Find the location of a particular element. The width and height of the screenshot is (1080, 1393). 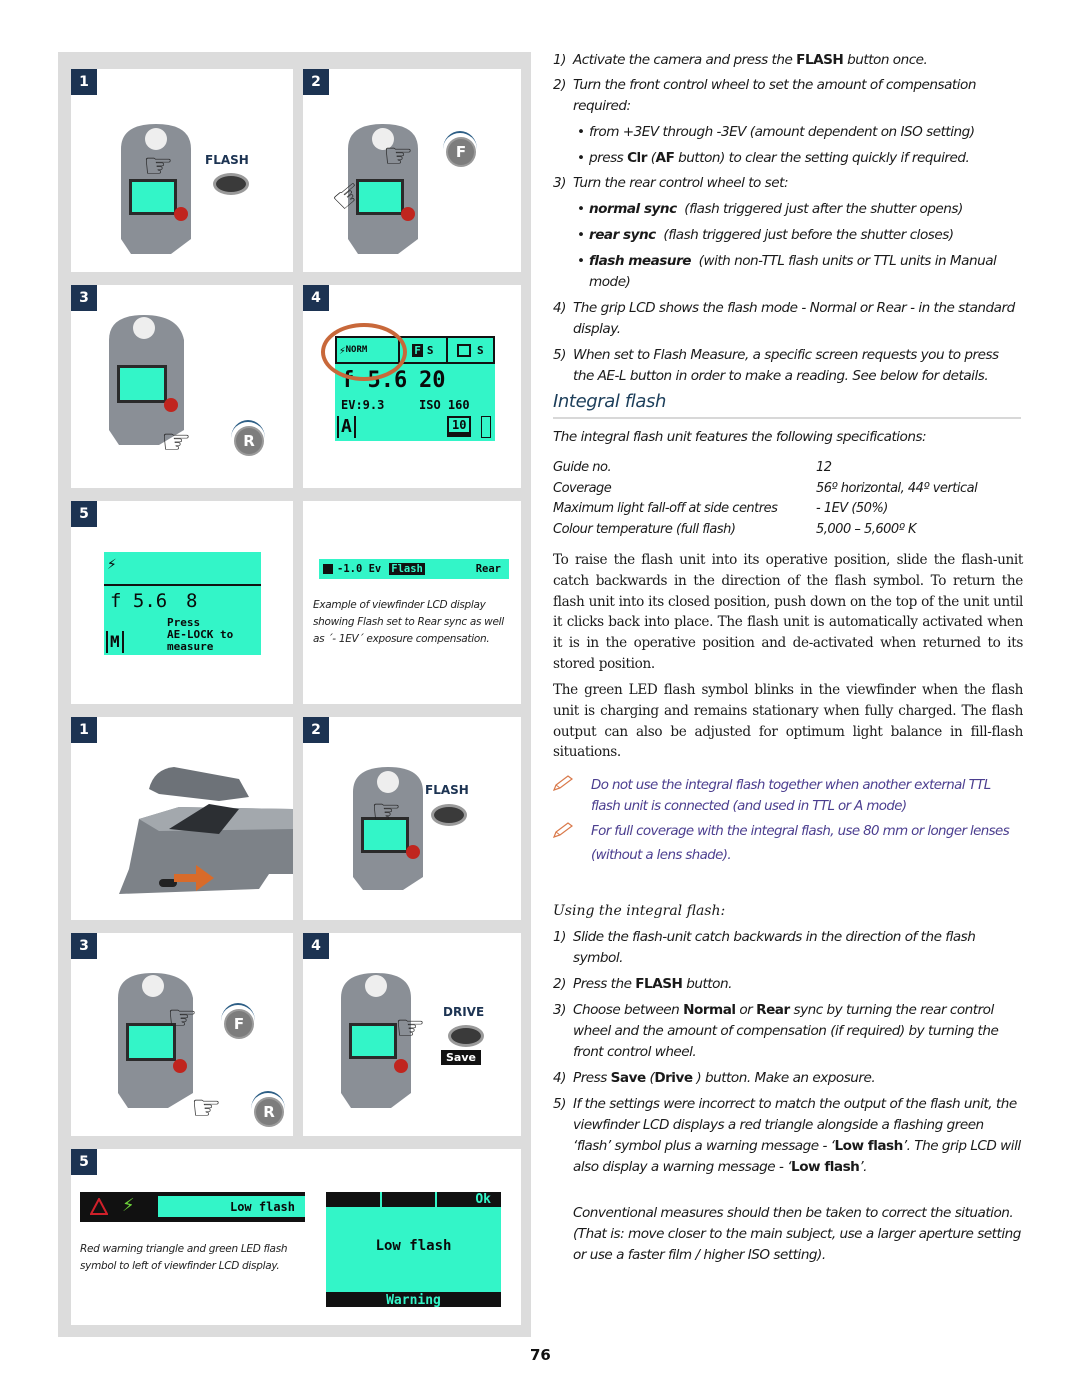

flash-icon: ⚡ is located at coordinates (112, 563).